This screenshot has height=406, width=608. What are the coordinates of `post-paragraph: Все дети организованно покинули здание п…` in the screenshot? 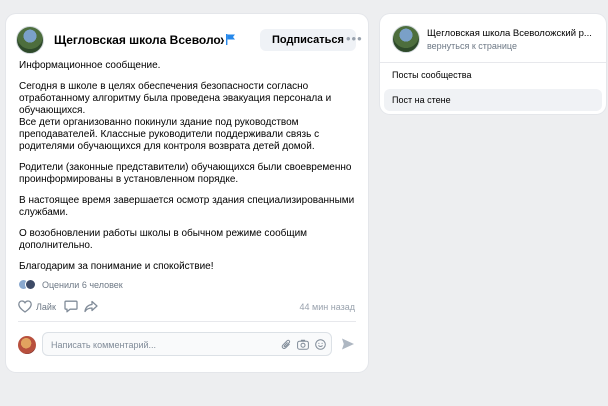 It's located at (169, 134).